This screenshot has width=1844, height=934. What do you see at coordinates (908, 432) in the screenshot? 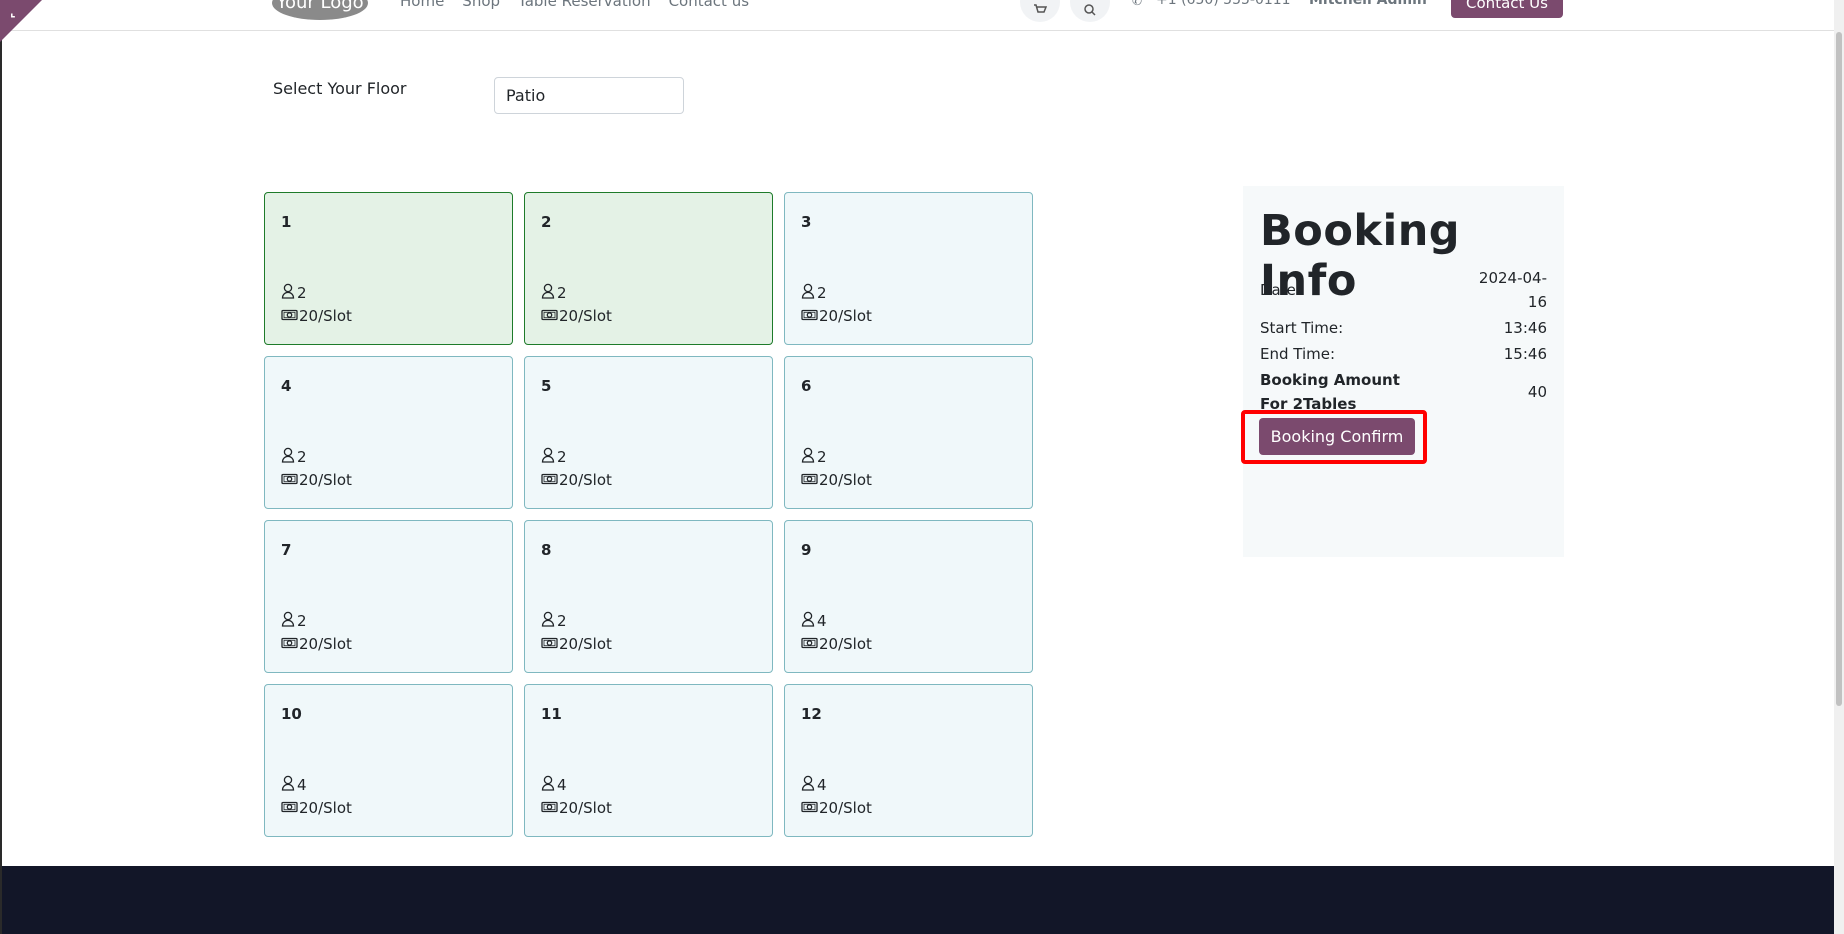
I see `table-card: 6 2 20/Slot` at bounding box center [908, 432].